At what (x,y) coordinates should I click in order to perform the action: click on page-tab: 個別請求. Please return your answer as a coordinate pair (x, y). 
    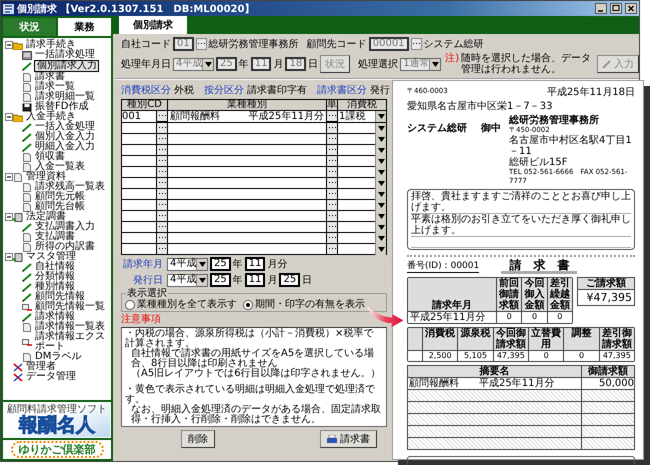
    Looking at the image, I should click on (153, 25).